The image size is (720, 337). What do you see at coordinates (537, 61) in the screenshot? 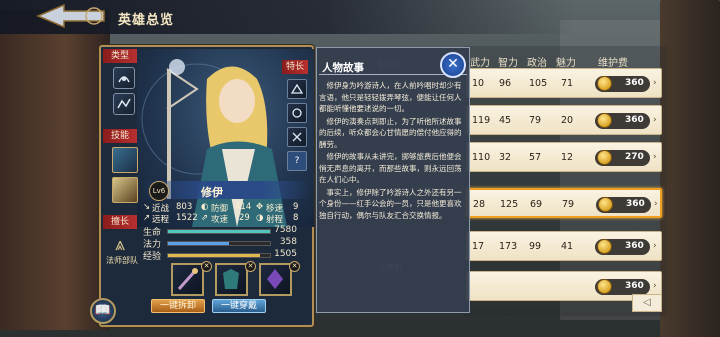
I see `col-politics: 政治` at bounding box center [537, 61].